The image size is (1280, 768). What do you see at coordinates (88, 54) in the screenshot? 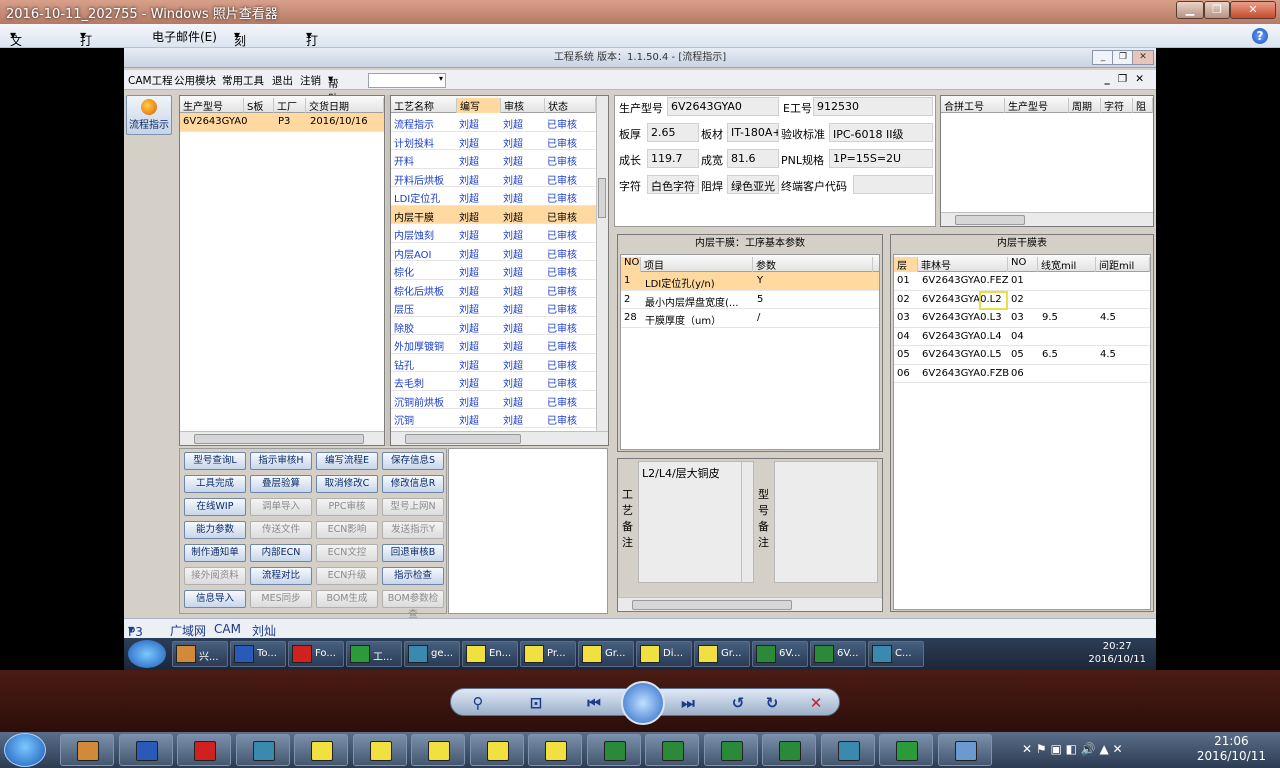
I see `menu-print: 打印(P) ▾` at bounding box center [88, 54].